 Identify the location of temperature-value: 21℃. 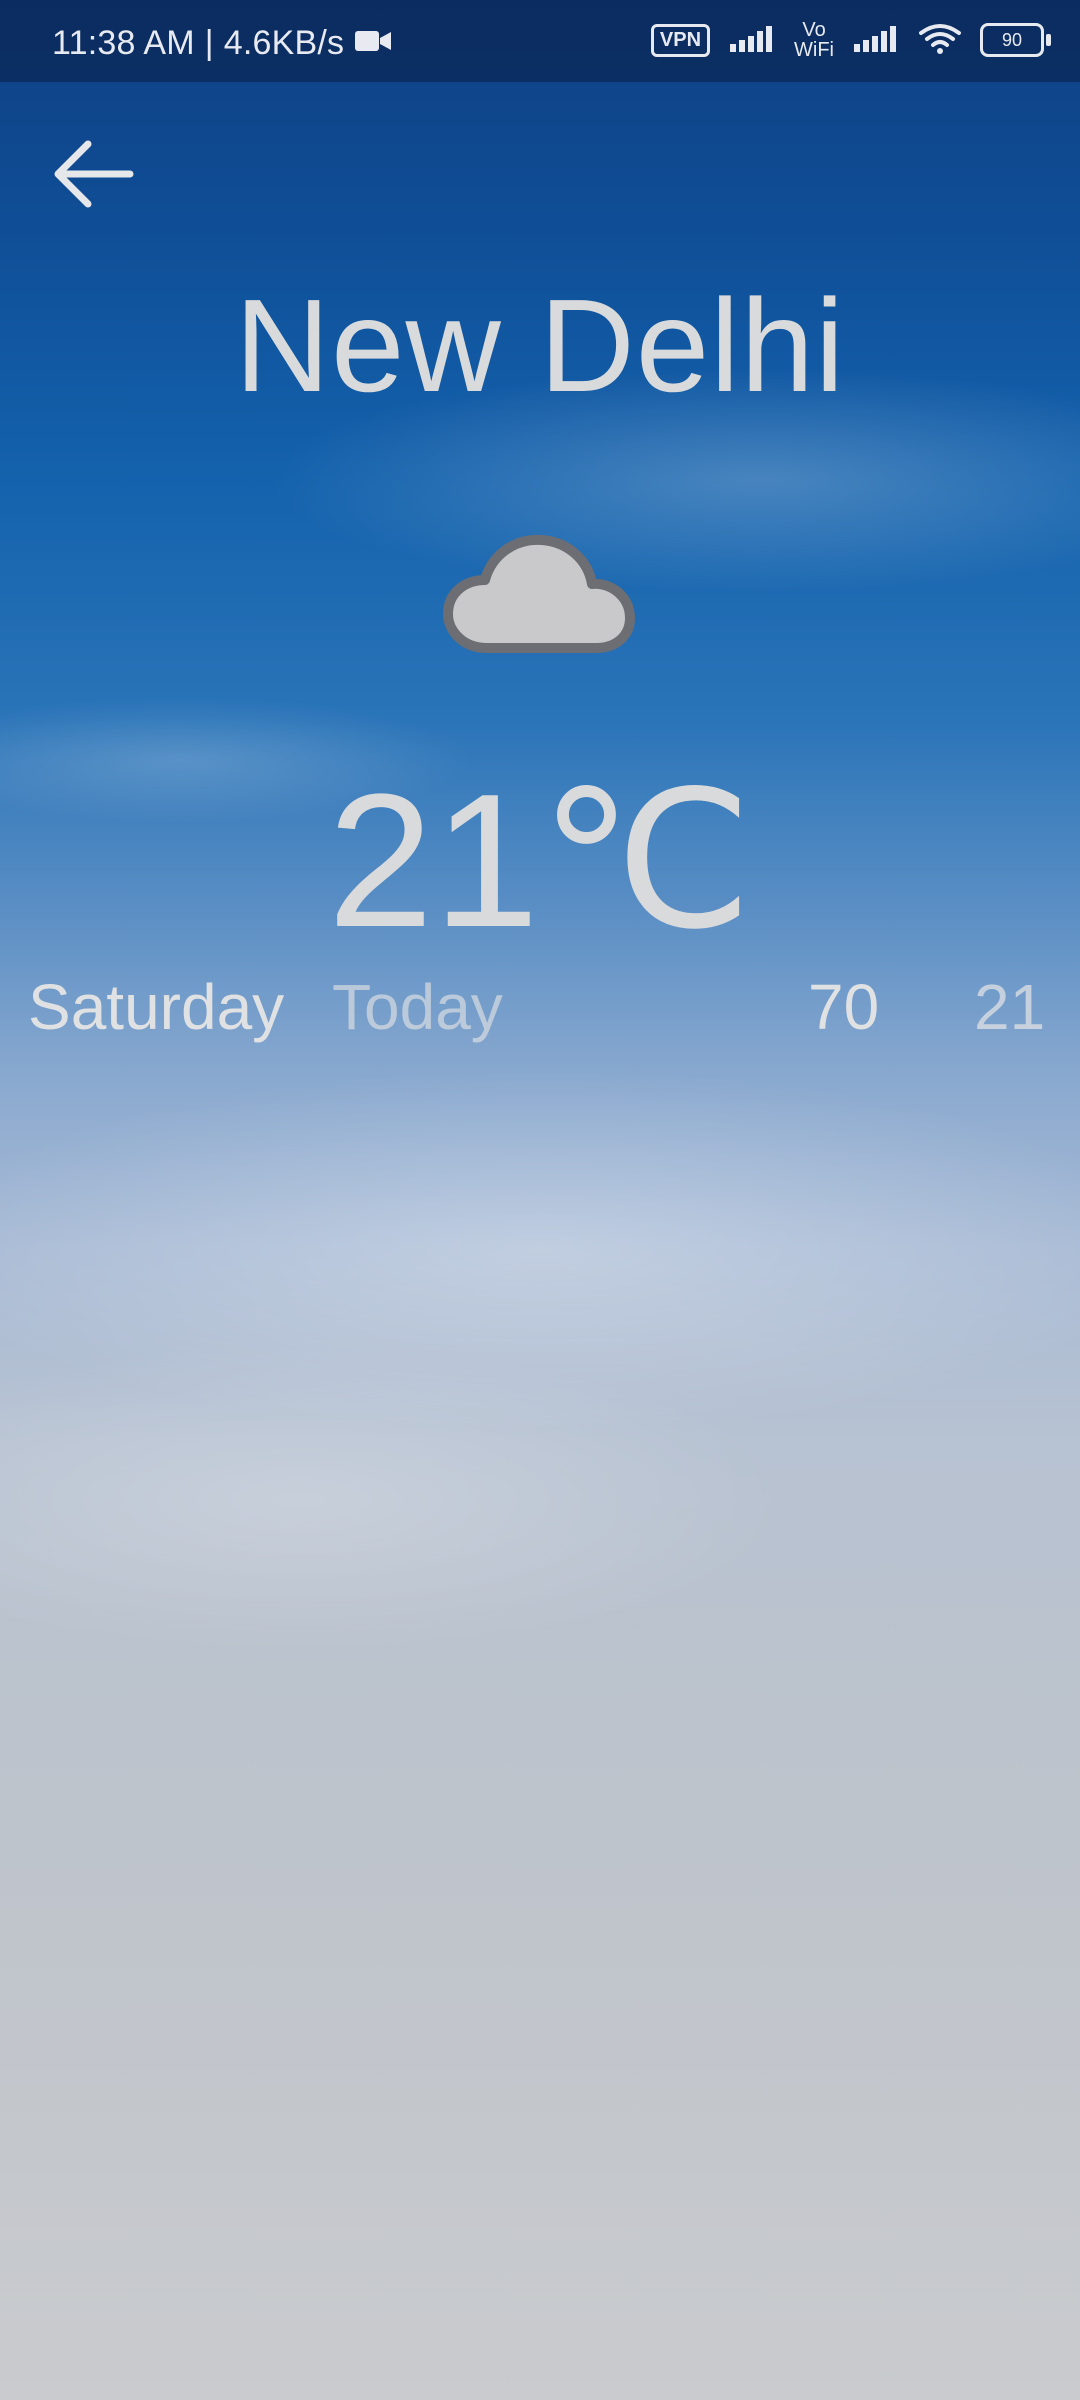
(540, 861).